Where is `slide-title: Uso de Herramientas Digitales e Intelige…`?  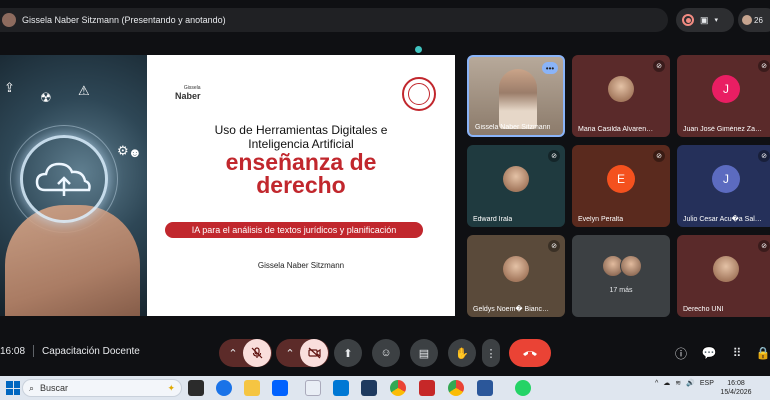
slide-title: Uso de Herramientas Digitales e Intelige… is located at coordinates (301, 137).